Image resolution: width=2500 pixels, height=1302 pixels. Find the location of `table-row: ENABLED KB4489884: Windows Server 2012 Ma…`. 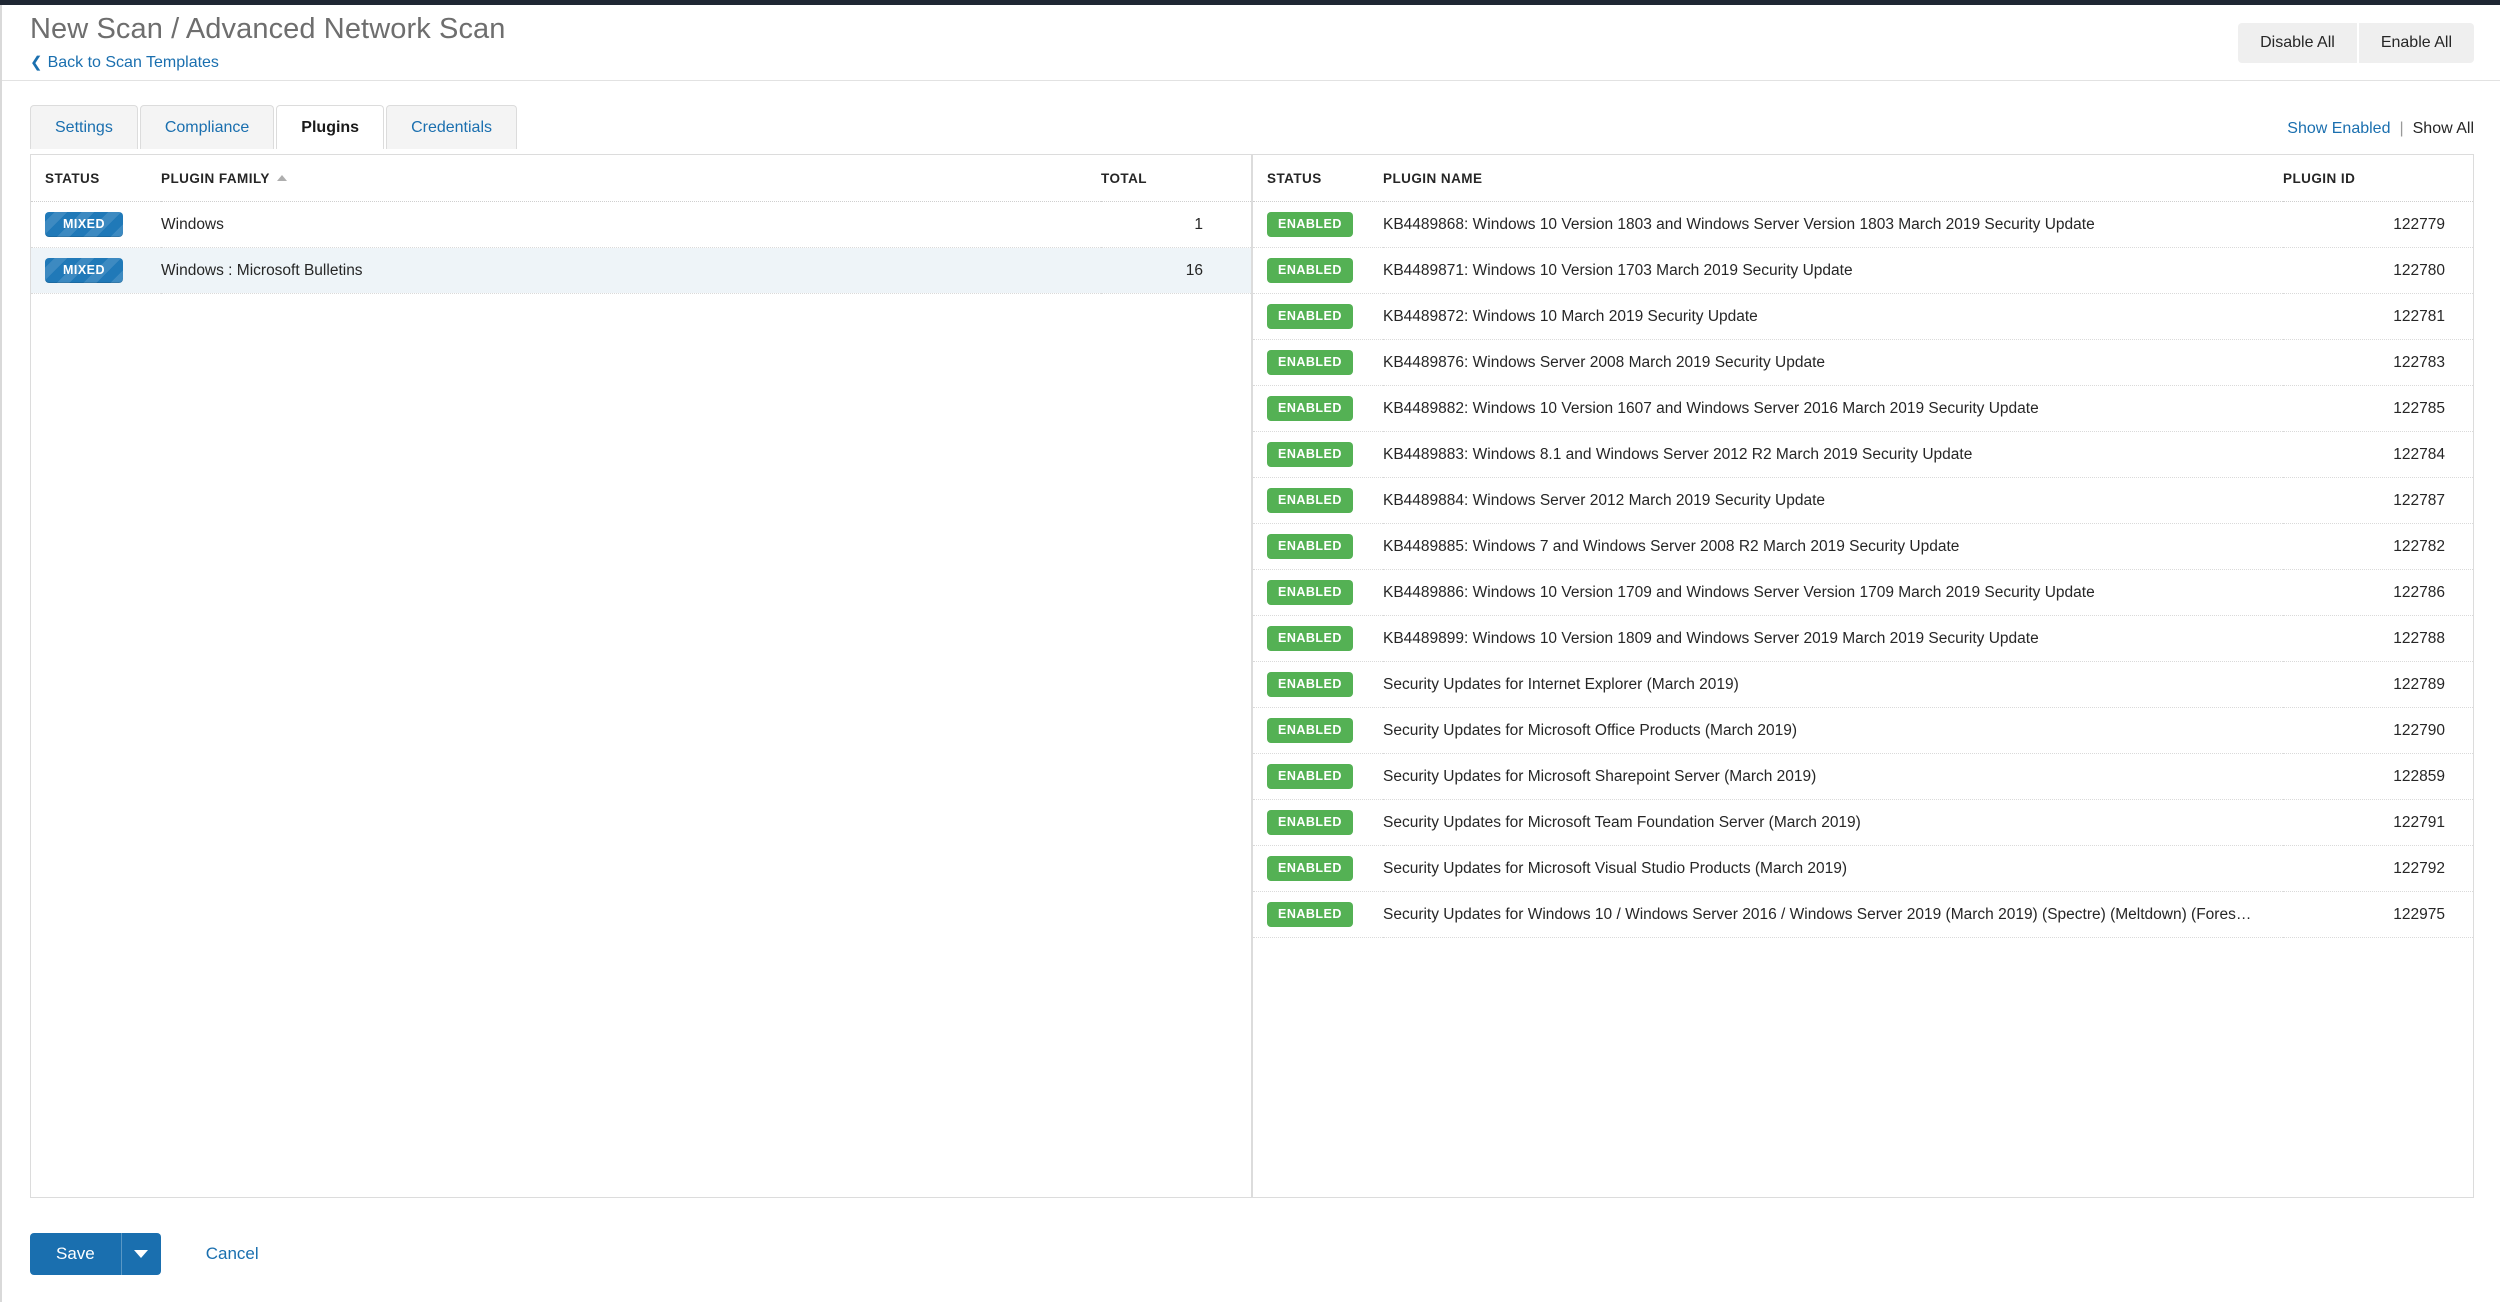

table-row: ENABLED KB4489884: Windows Server 2012 Ma… is located at coordinates (1863, 500).